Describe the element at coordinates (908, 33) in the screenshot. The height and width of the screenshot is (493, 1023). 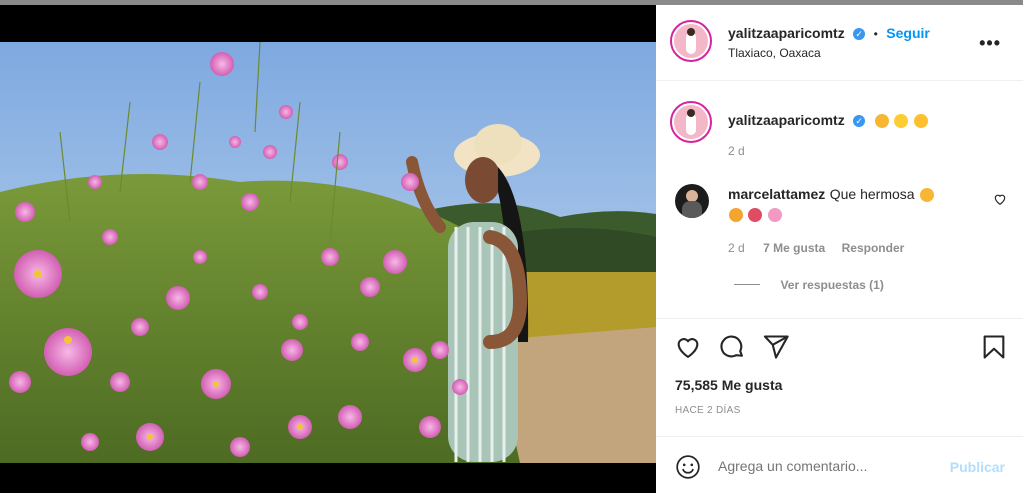
I see `follow-button: Seguir` at that location.